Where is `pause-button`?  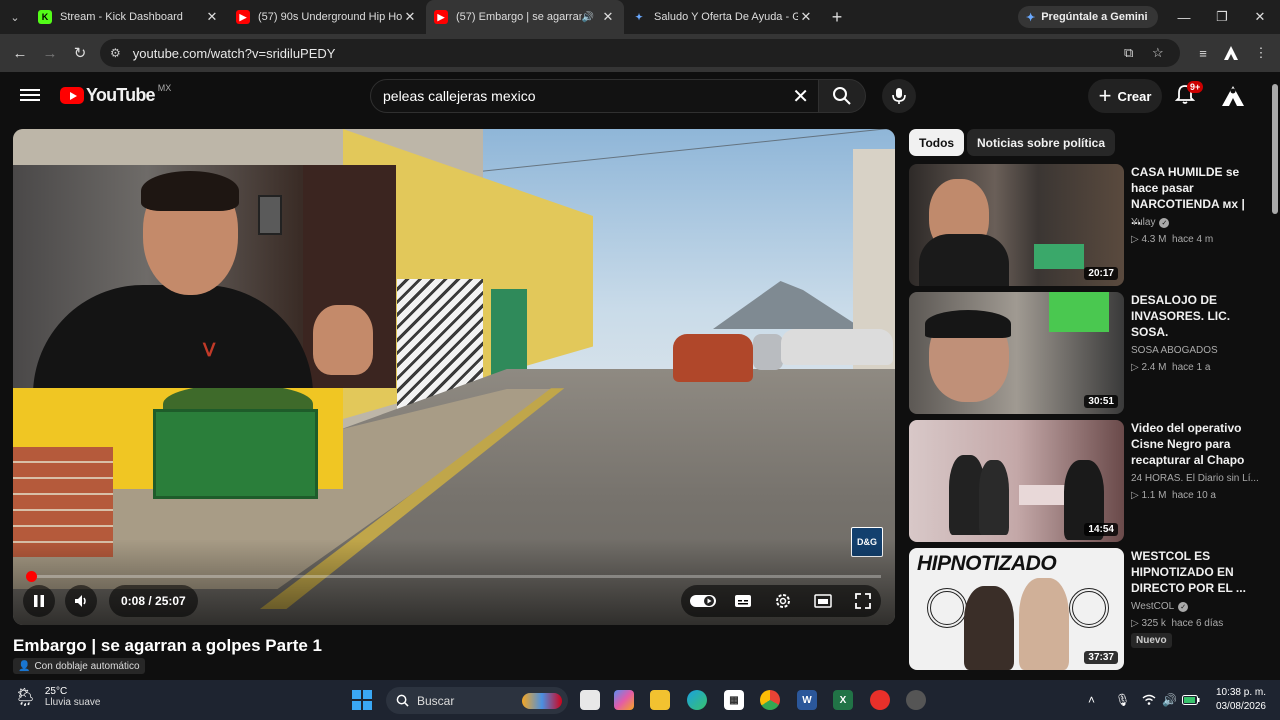 pause-button is located at coordinates (39, 601).